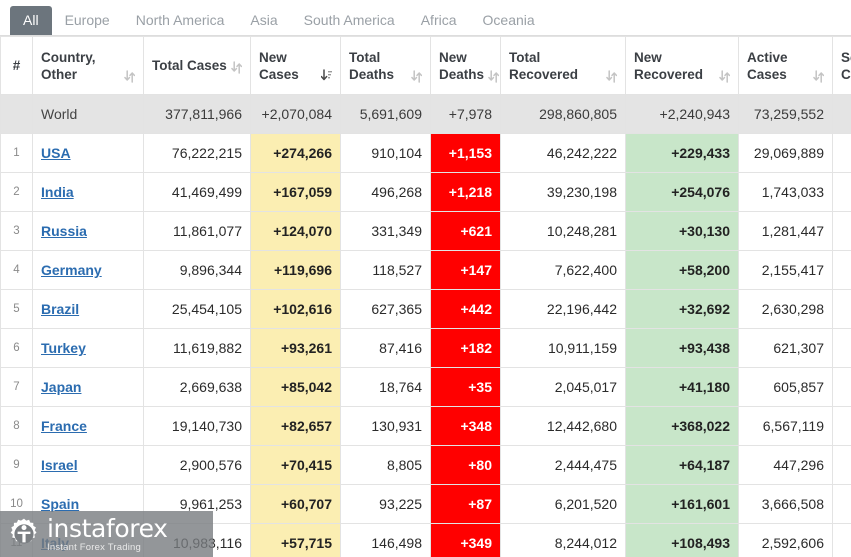  I want to click on cell-country: USA, so click(88, 153).